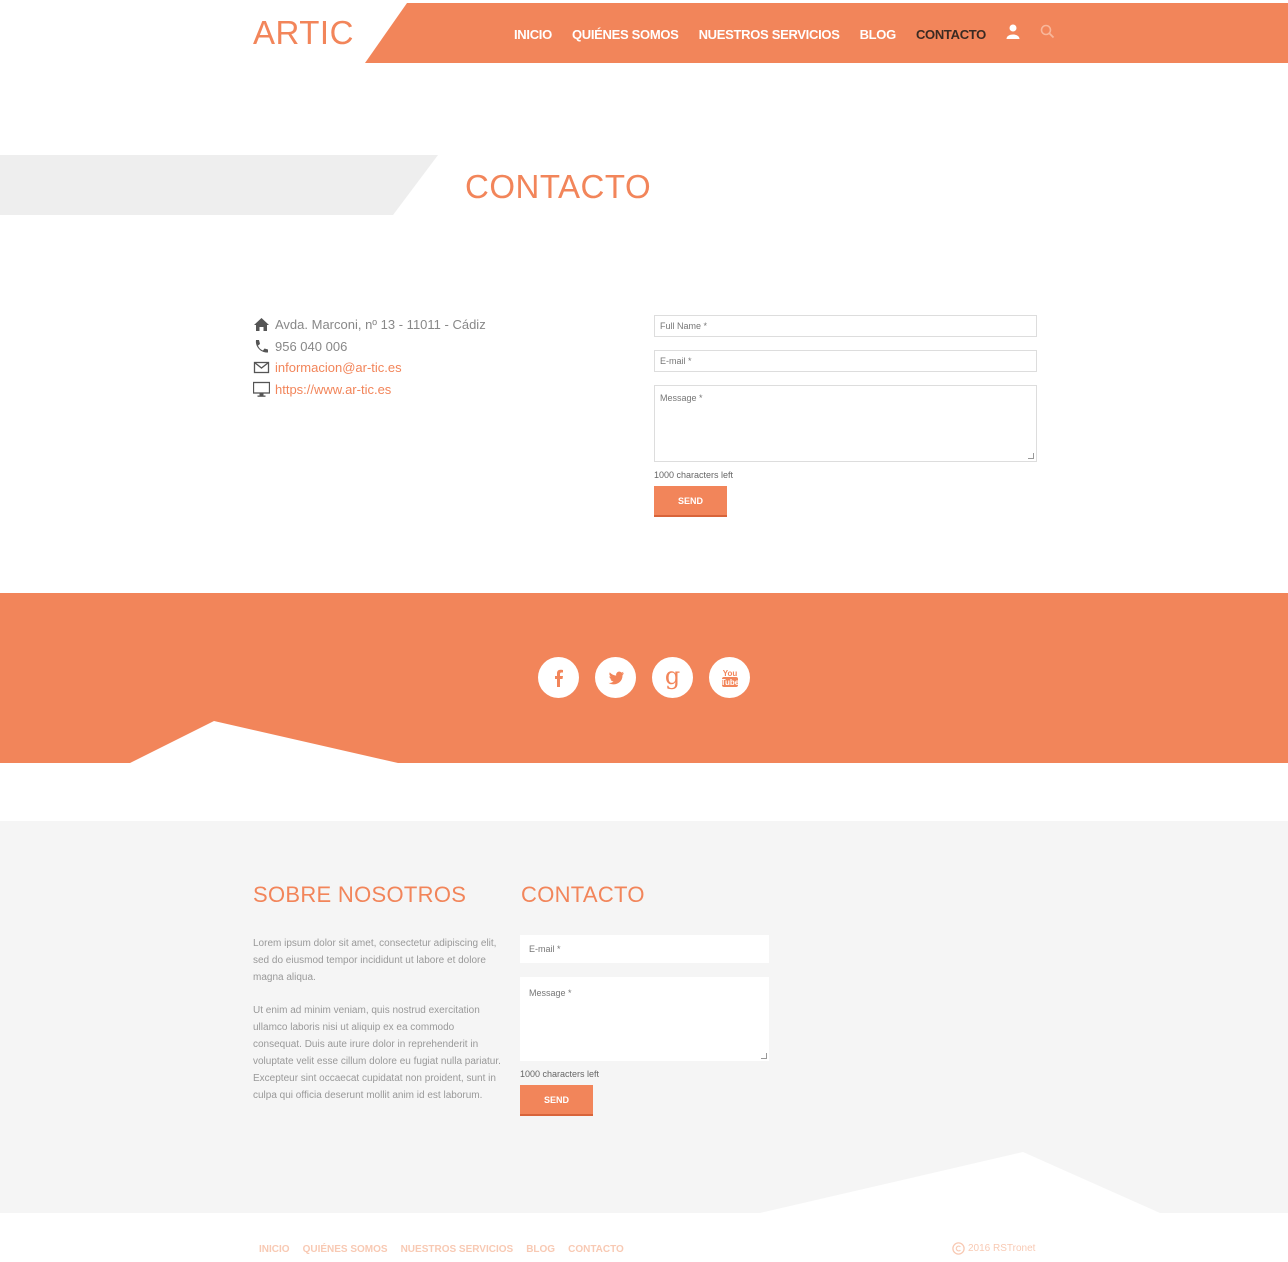 This screenshot has width=1288, height=1262. I want to click on footer-contact-title: CONTACTO, so click(583, 894).